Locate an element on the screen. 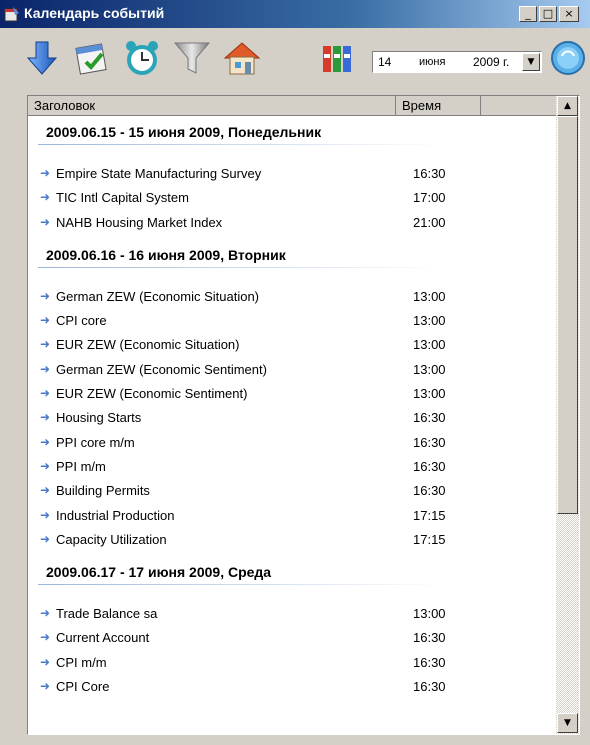 This screenshot has height=745, width=590. date-group-header: 2009.06.16 - 16 июня 2009, Вторник is located at coordinates (292, 256).